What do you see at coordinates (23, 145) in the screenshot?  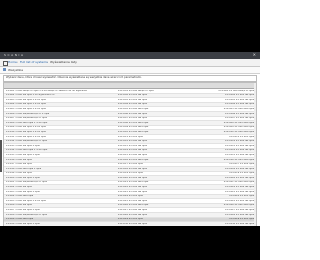 I see `table-cell: P1-013 3 000 SN opis 1 opis` at bounding box center [23, 145].